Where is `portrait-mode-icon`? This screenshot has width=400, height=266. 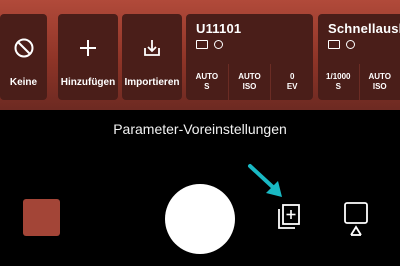 portrait-mode-icon is located at coordinates (356, 219).